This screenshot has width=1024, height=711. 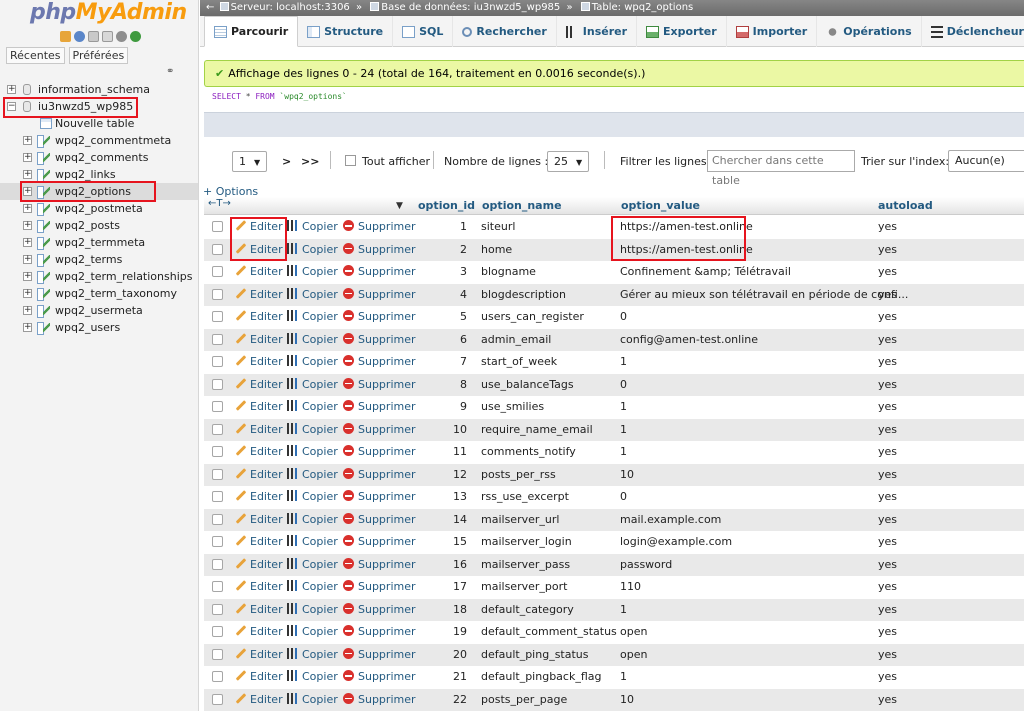 What do you see at coordinates (524, 700) in the screenshot?
I see `cell-option-name: posts_per_page` at bounding box center [524, 700].